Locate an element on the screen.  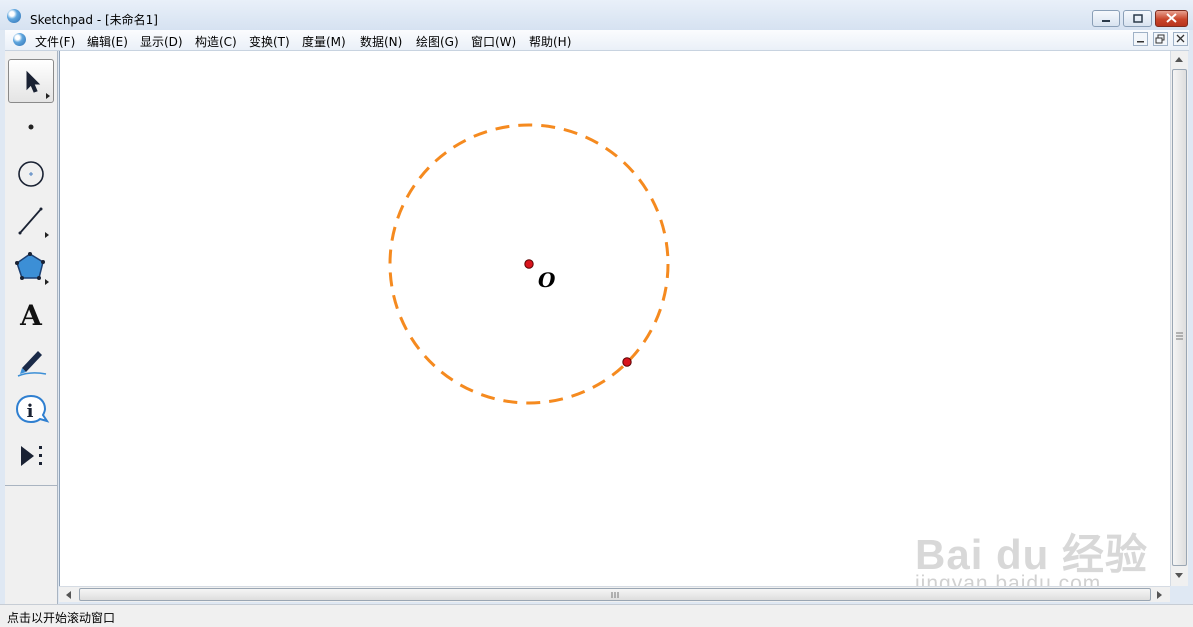
scroll-left-icon is located at coordinates (68, 595).